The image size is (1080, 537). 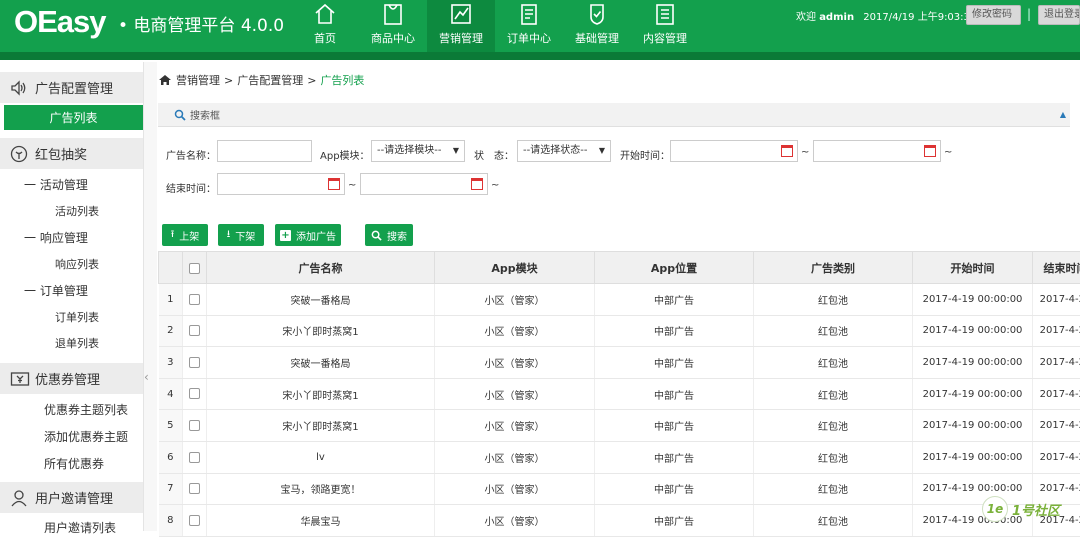 I want to click on ad-name-input, so click(x=264, y=151).